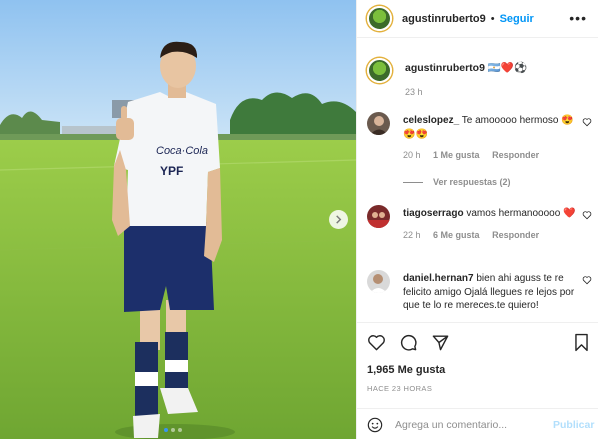 The height and width of the screenshot is (439, 598). I want to click on comment-icon, so click(408, 342).